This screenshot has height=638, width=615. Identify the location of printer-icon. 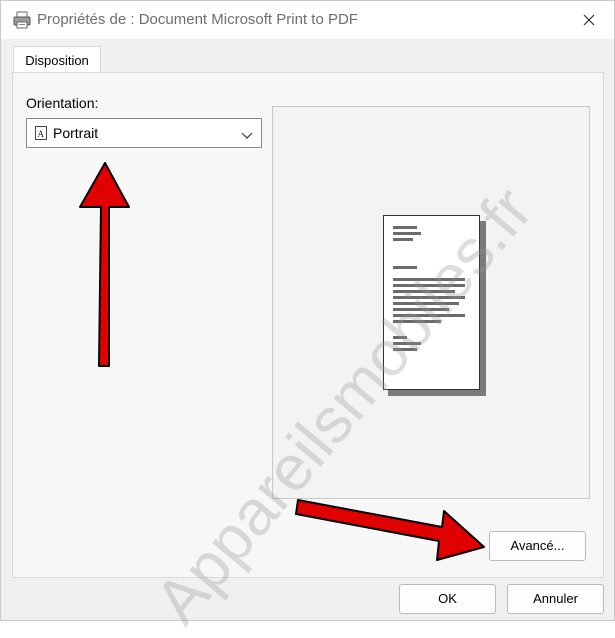
(22, 22).